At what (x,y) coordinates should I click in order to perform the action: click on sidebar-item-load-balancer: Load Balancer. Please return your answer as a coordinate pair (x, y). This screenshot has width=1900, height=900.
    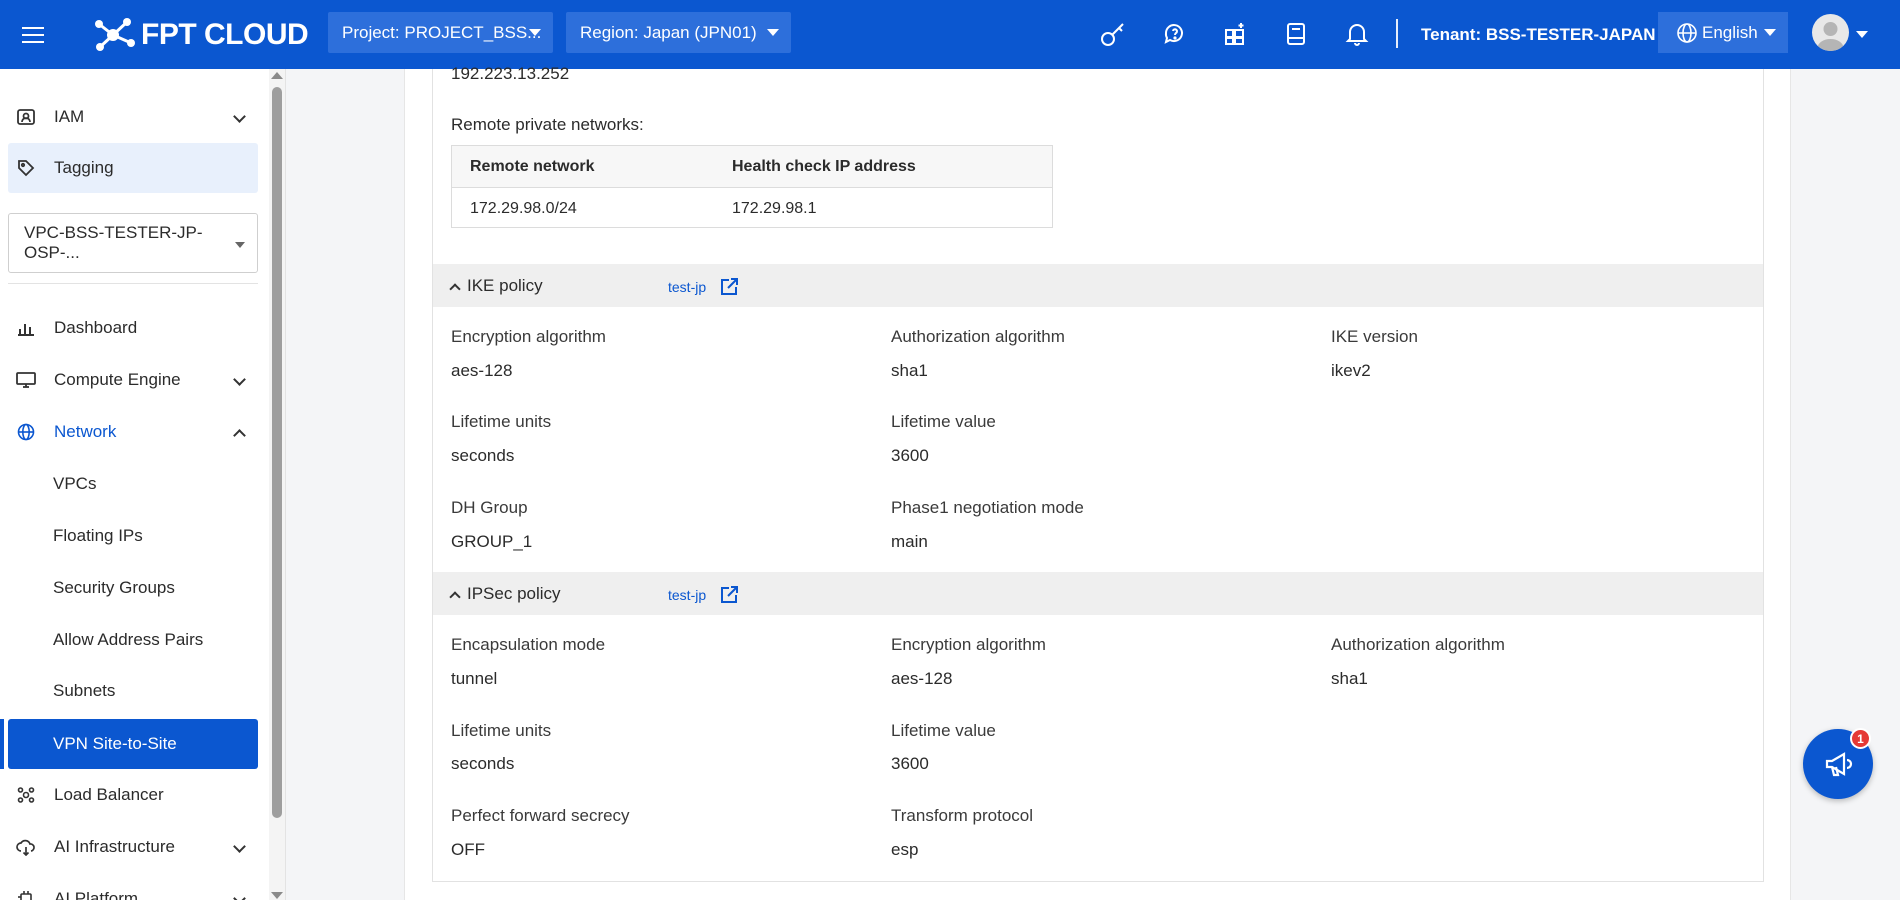
    Looking at the image, I should click on (133, 795).